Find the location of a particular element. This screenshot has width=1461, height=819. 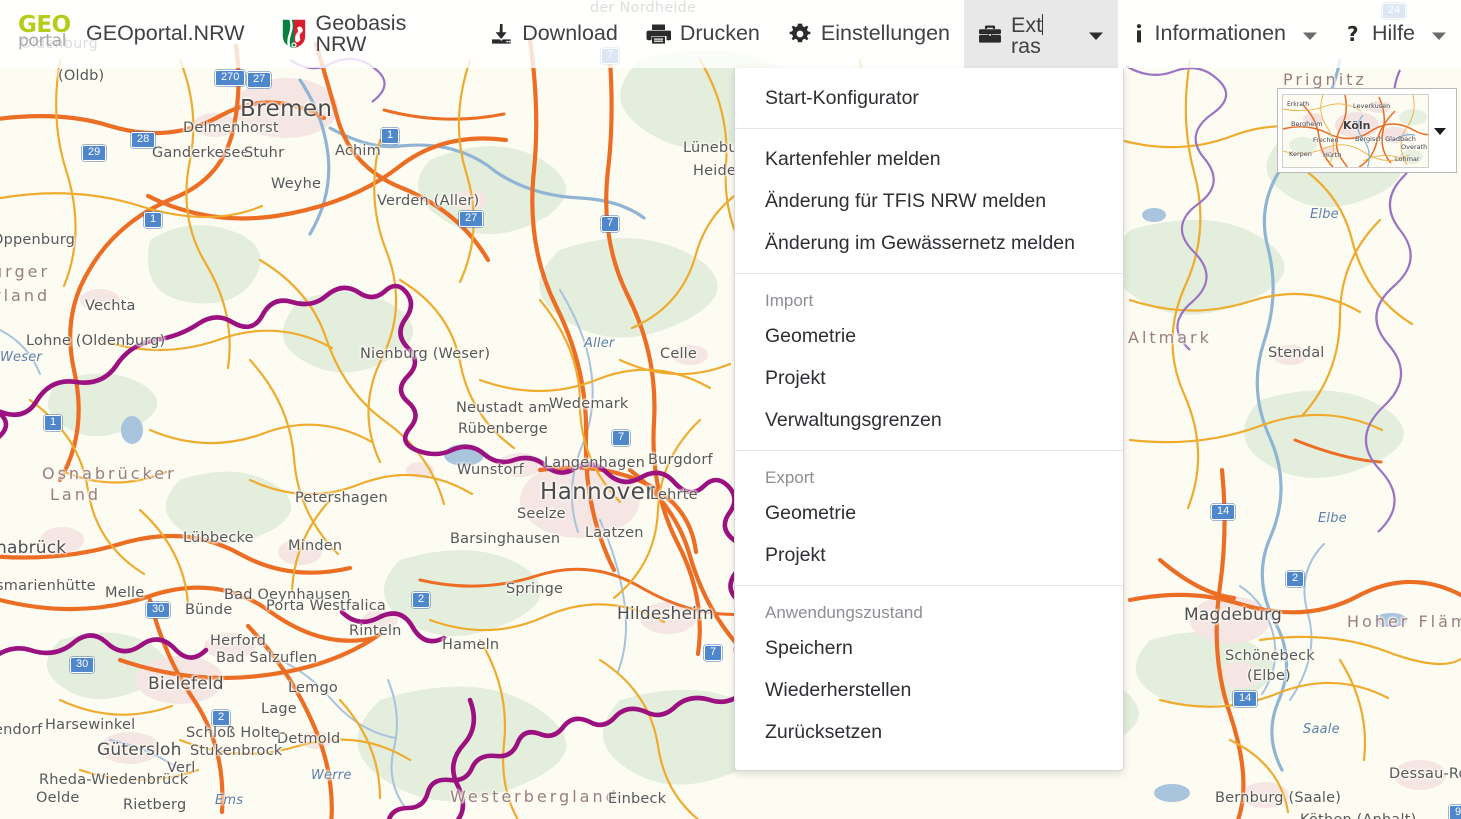

overview-collapse-toggle is located at coordinates (1440, 131).